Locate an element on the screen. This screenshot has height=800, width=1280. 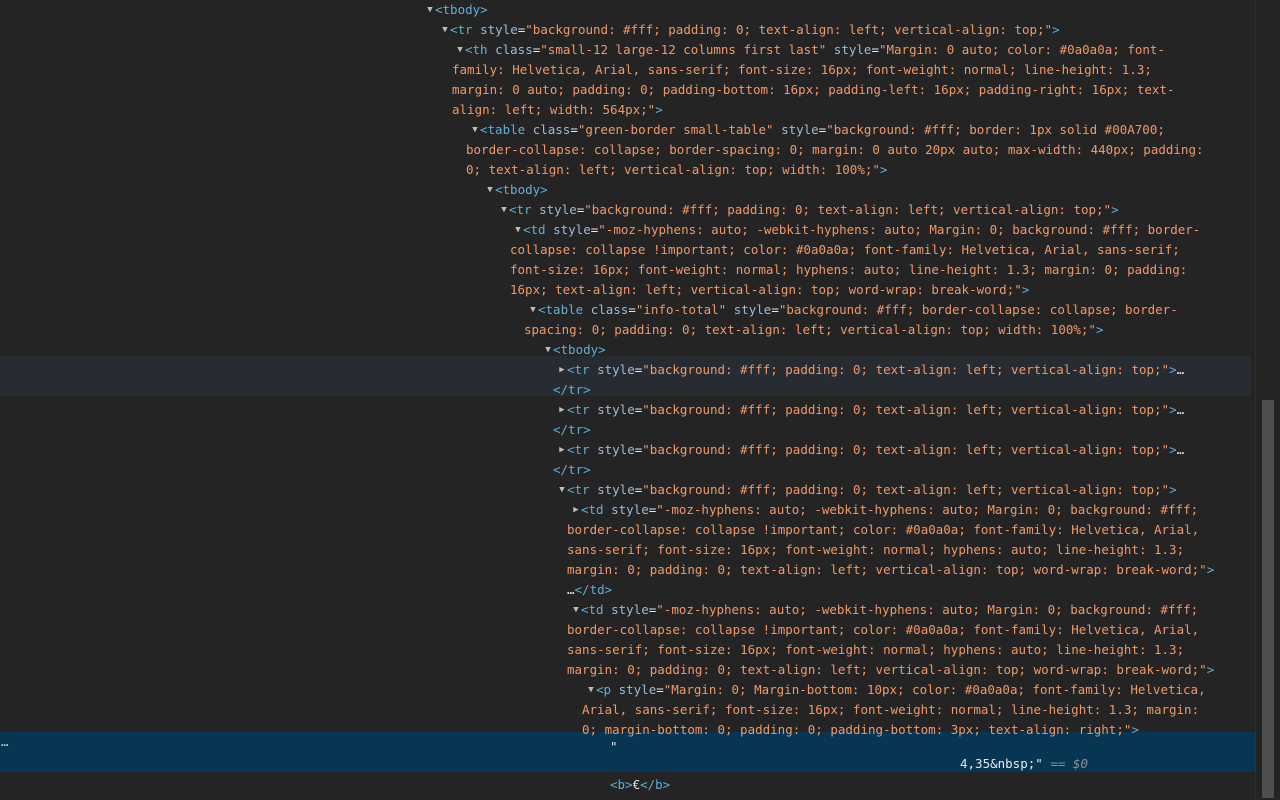
dom-node-text: </tr> is located at coordinates (572, 390).